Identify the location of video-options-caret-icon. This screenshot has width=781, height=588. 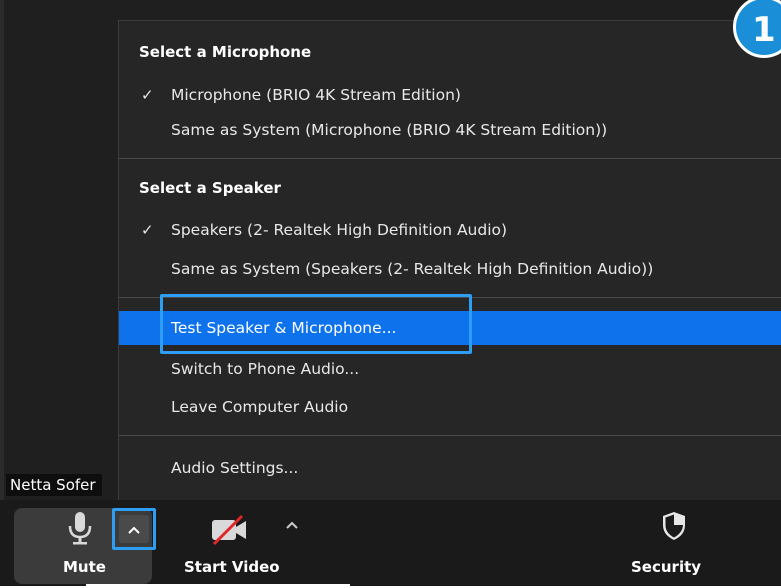
(292, 525).